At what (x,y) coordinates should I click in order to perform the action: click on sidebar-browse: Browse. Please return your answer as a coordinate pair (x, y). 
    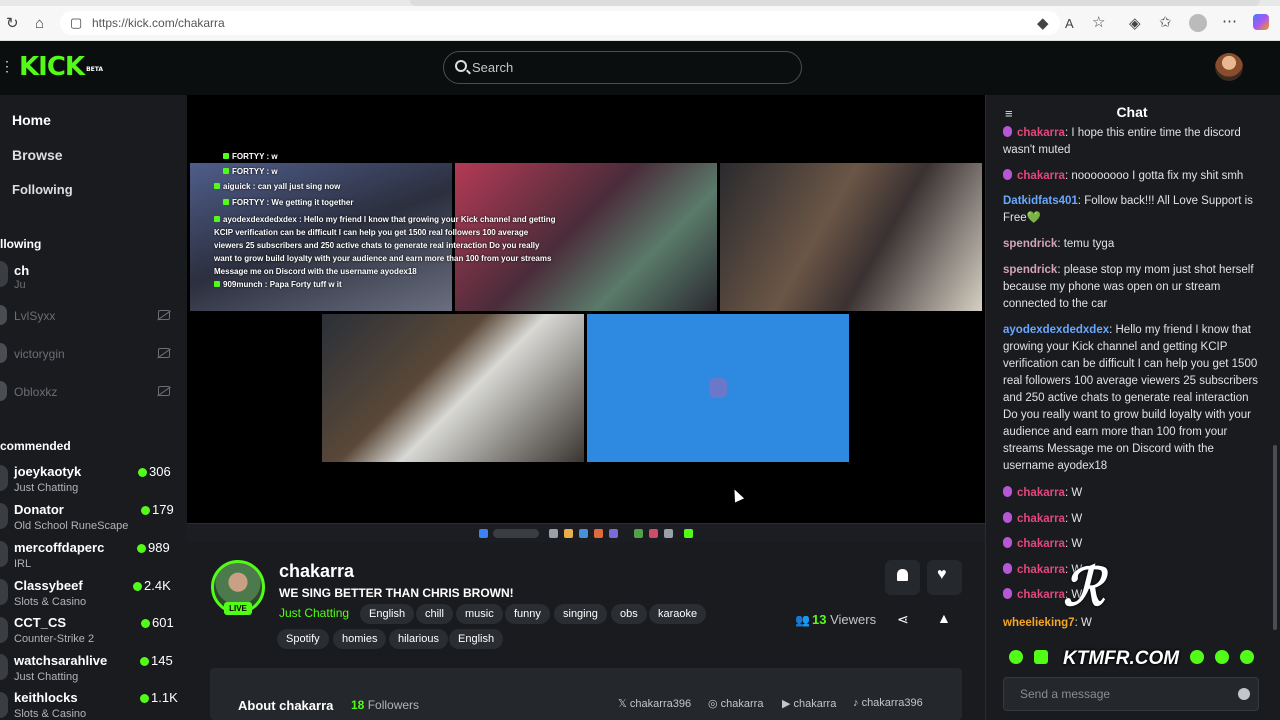
    Looking at the image, I should click on (37, 155).